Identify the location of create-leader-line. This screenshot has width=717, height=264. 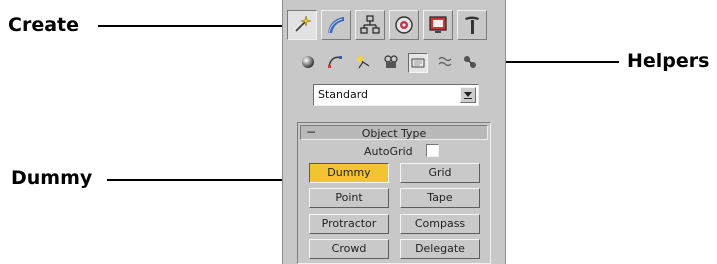
(194, 26).